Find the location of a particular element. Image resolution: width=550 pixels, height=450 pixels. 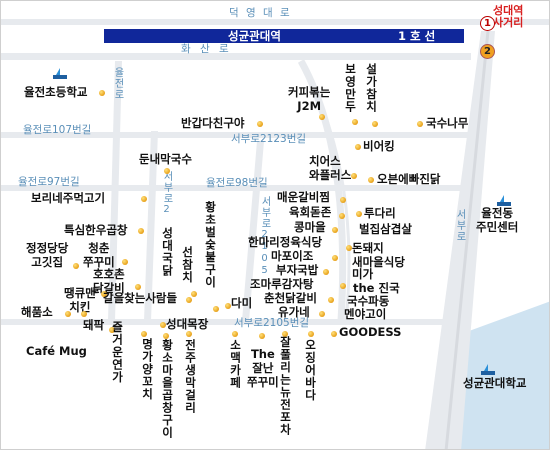

place-galbi-sarang: 갈을찾는사람들 is located at coordinates (140, 298).